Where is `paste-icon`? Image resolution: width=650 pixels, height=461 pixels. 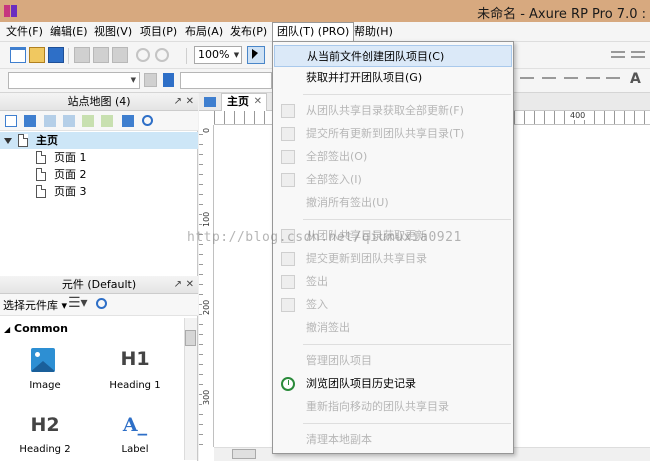 paste-icon is located at coordinates (120, 55).